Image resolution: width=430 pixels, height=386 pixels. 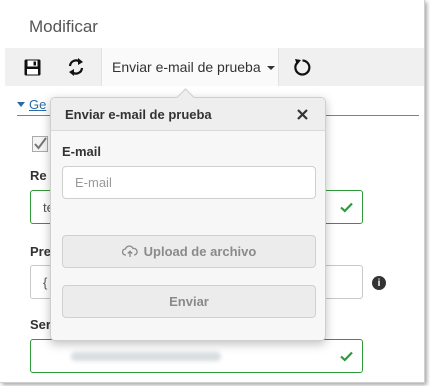 I want to click on checkbox, so click(x=40, y=144).